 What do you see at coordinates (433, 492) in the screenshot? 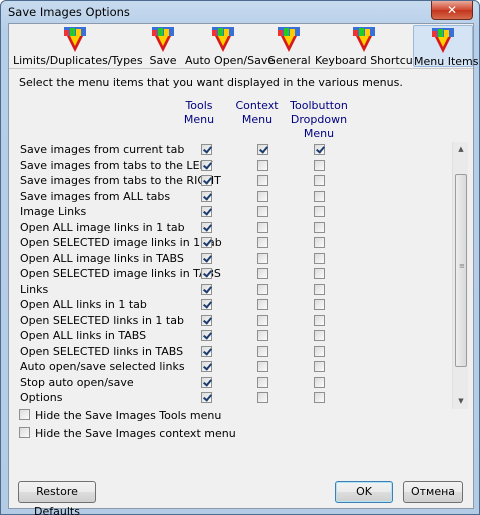
I see `cancel-button: Отмена` at bounding box center [433, 492].